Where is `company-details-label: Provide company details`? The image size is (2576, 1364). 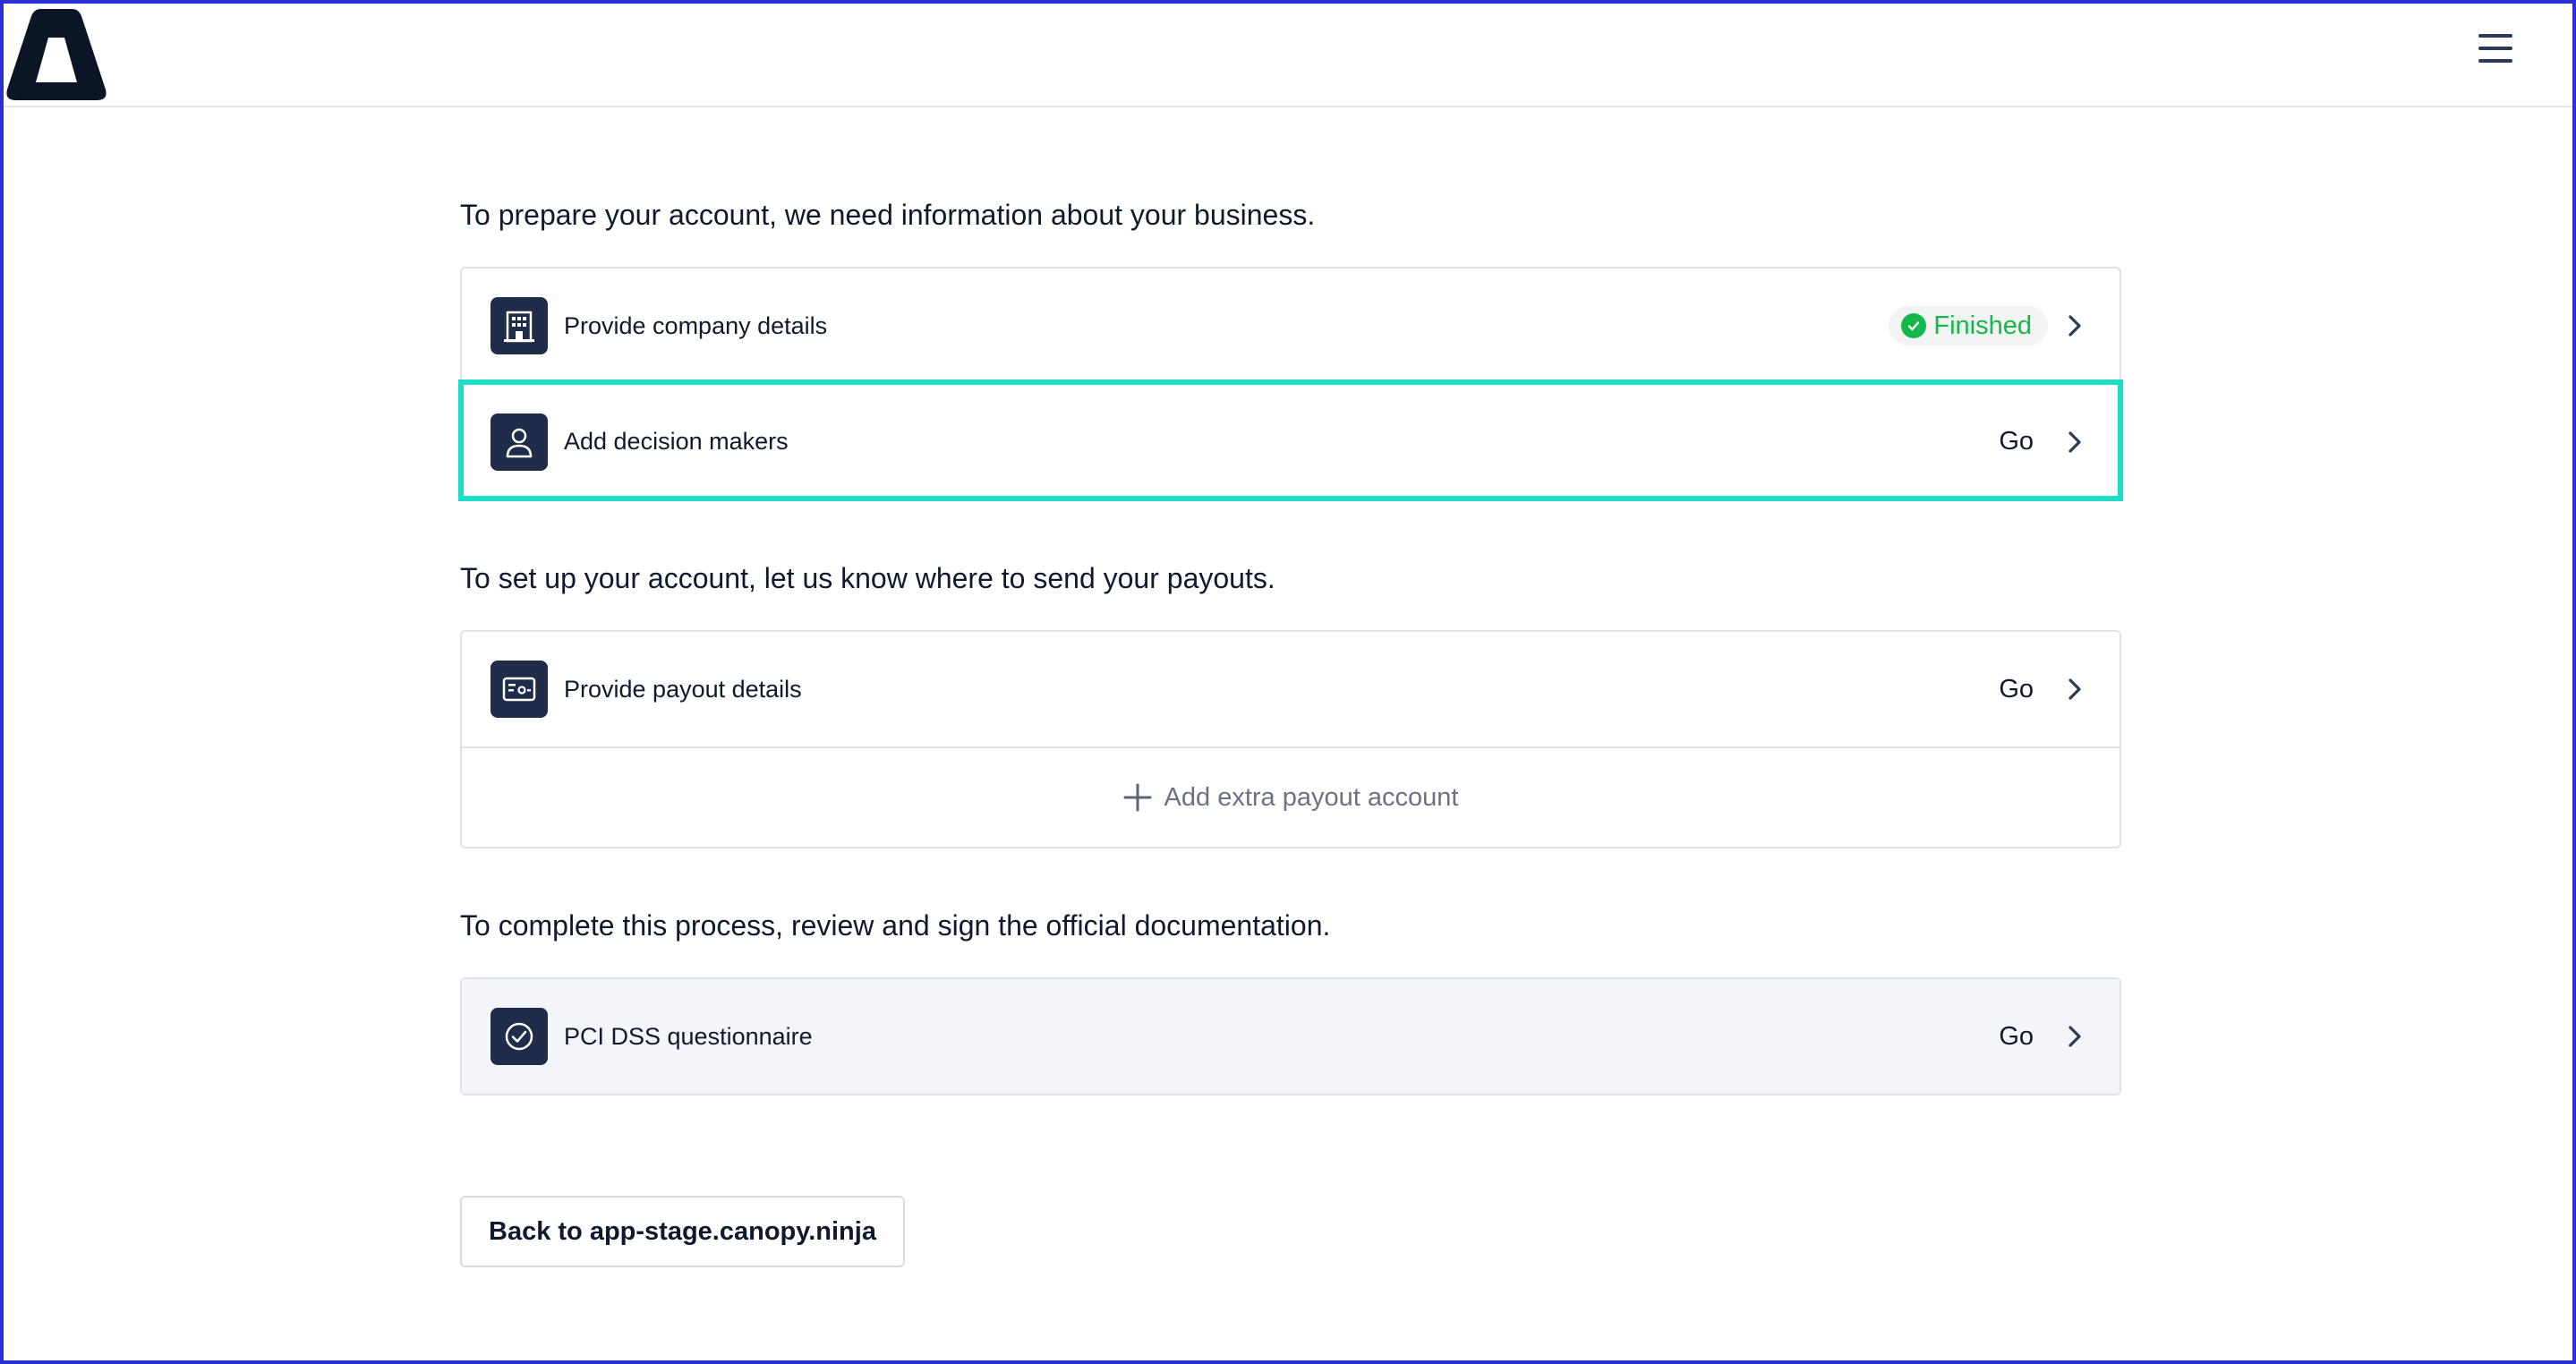
company-details-label: Provide company details is located at coordinates (696, 325).